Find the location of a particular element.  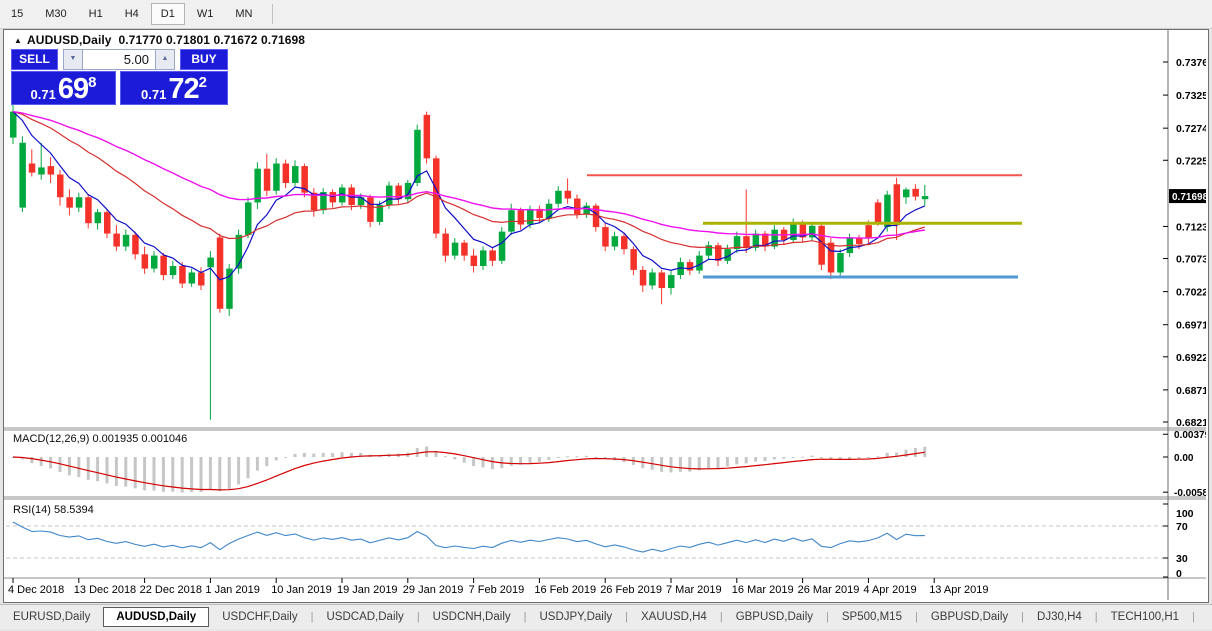

chart-tab-USDCNH-Daily: USDCNH,Daily is located at coordinates (472, 617).